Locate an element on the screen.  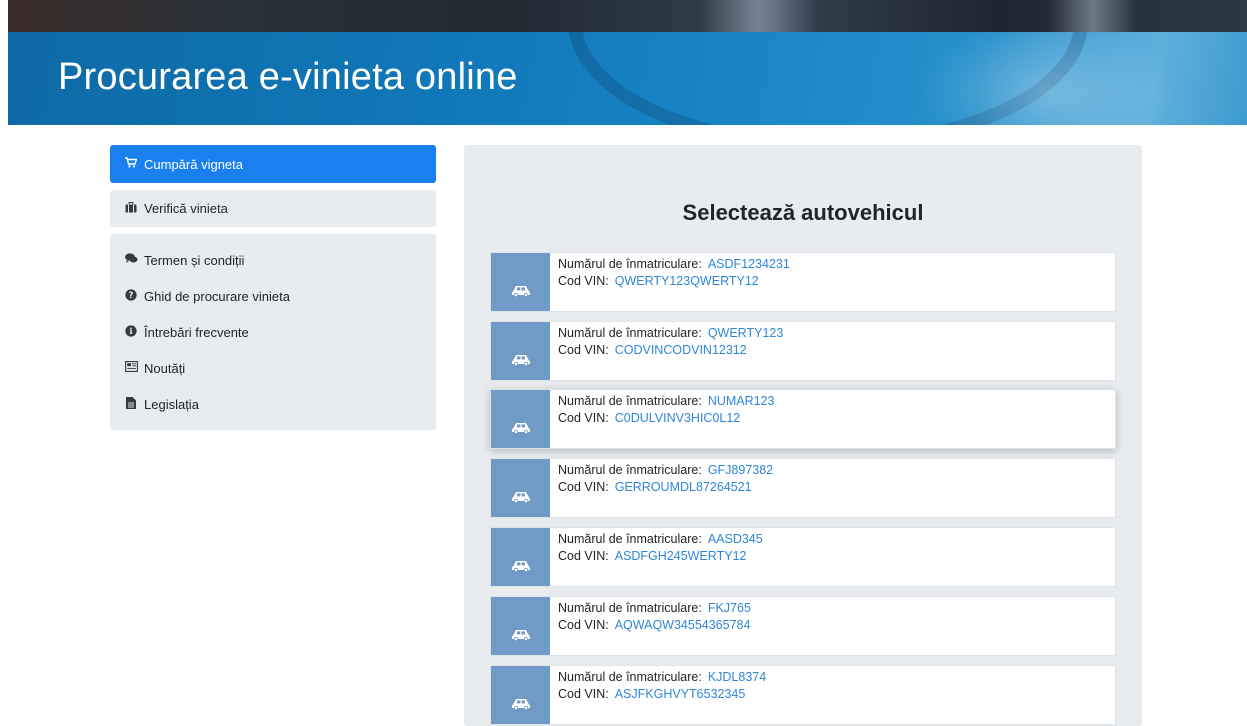
page-header: Procurarea e-vinieta online is located at coordinates (627, 78).